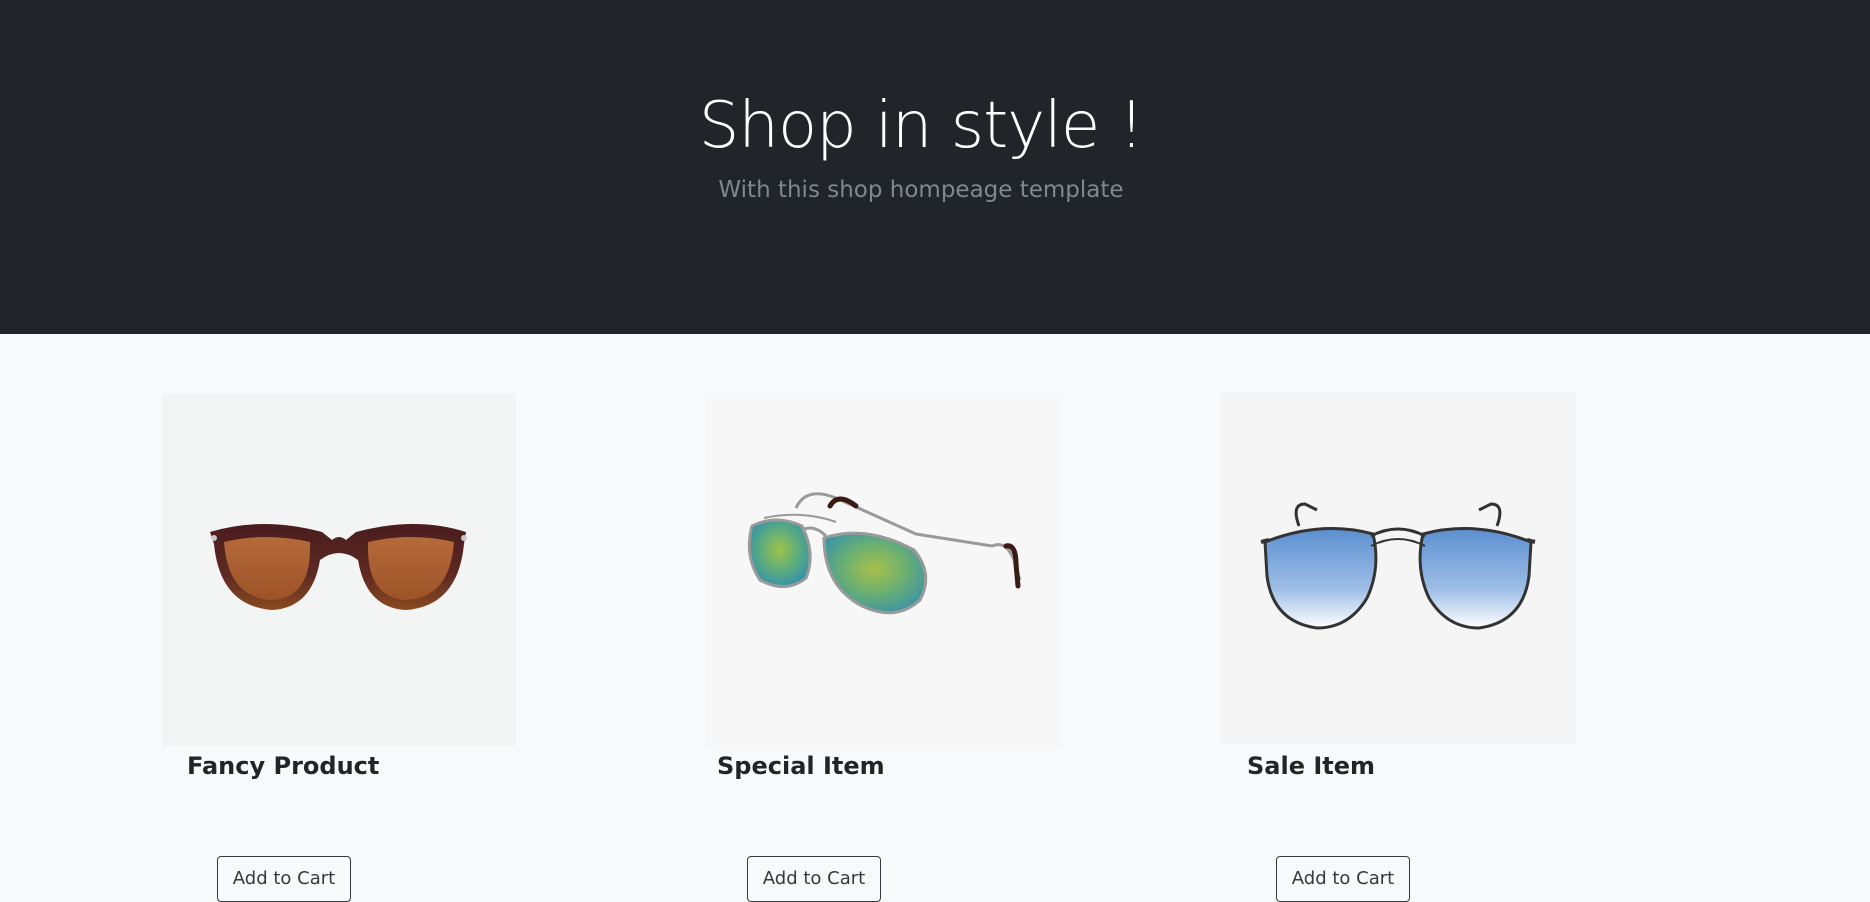 This screenshot has width=1870, height=902. I want to click on product-card: Sale Item Add to Cart, so click(1401, 647).